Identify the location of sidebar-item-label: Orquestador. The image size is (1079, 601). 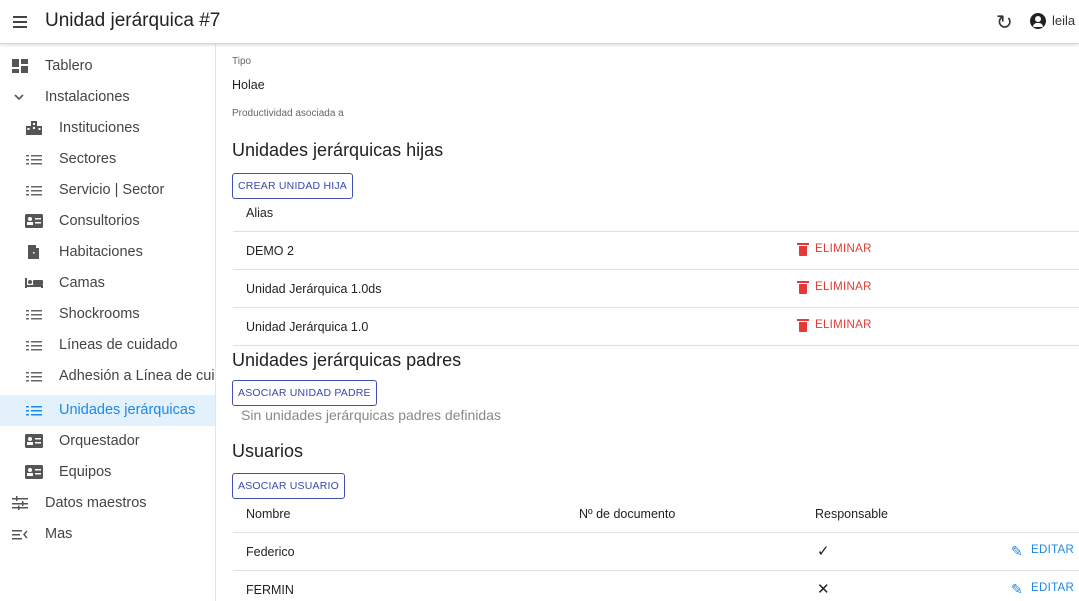
(99, 441).